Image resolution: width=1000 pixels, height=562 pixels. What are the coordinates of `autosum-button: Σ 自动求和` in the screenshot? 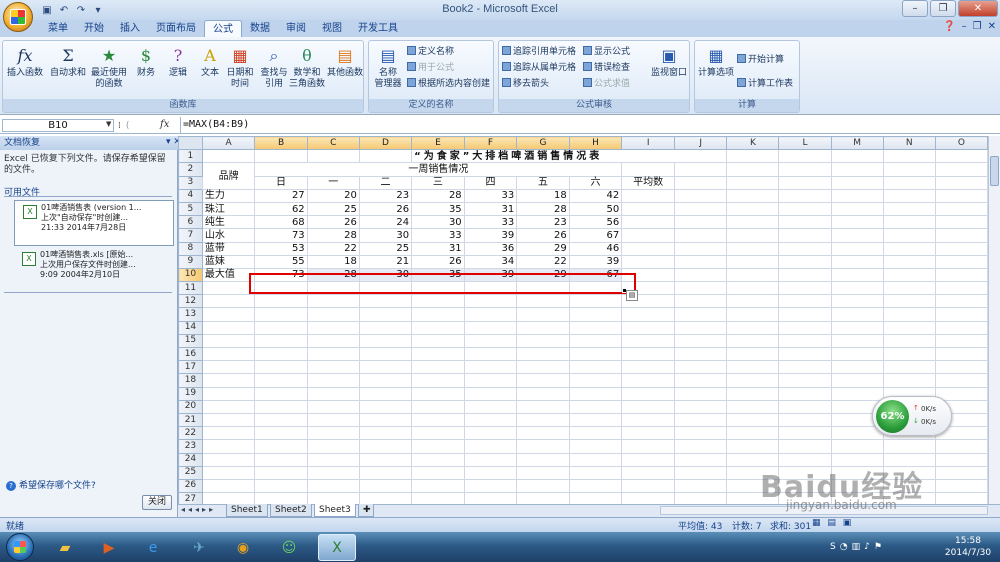 It's located at (68, 61).